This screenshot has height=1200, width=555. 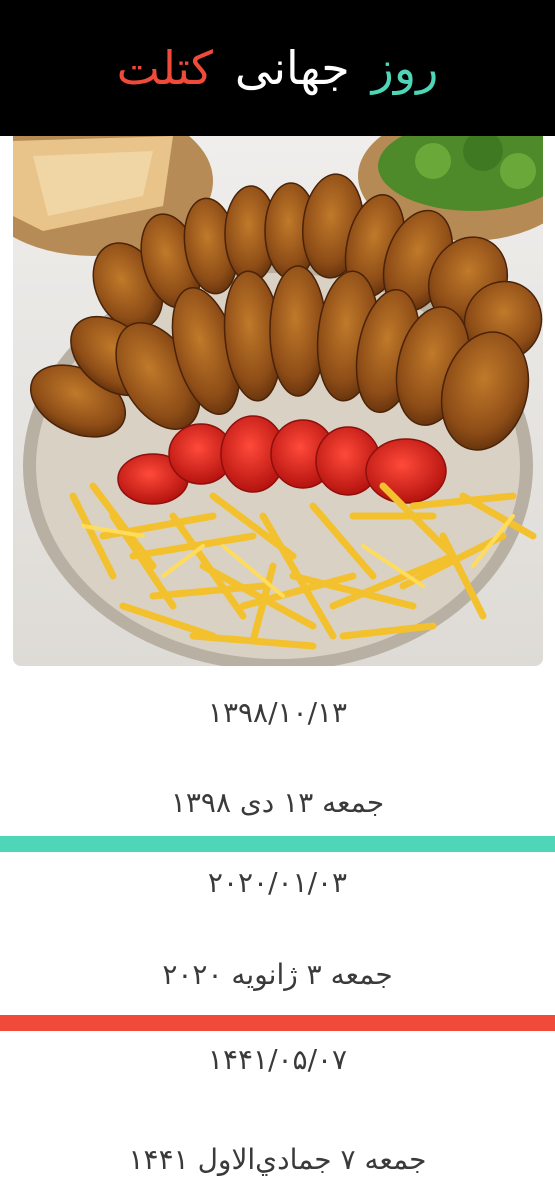 I want to click on persian-date-text: جمعه ۱۳ دی ۱۳۹۸, so click(x=277, y=802).